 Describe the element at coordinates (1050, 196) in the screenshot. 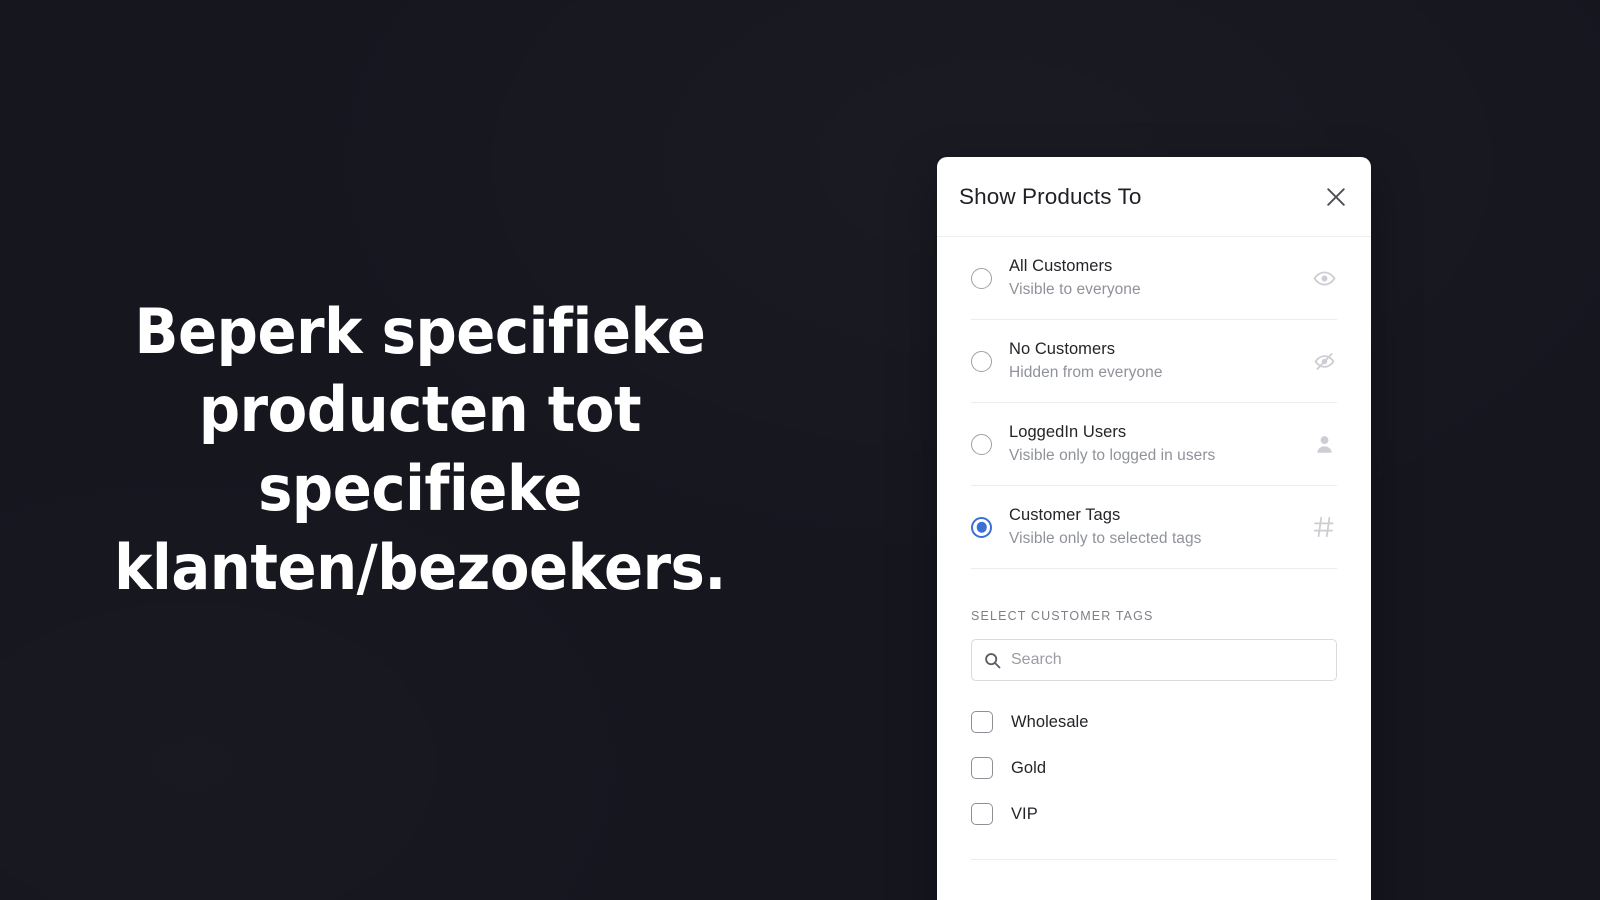

I see `dialog-title: Show Products To` at that location.